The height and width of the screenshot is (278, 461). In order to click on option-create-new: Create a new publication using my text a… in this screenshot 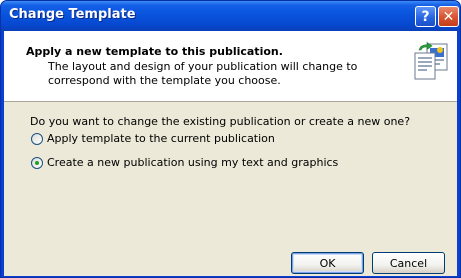, I will do `click(184, 162)`.